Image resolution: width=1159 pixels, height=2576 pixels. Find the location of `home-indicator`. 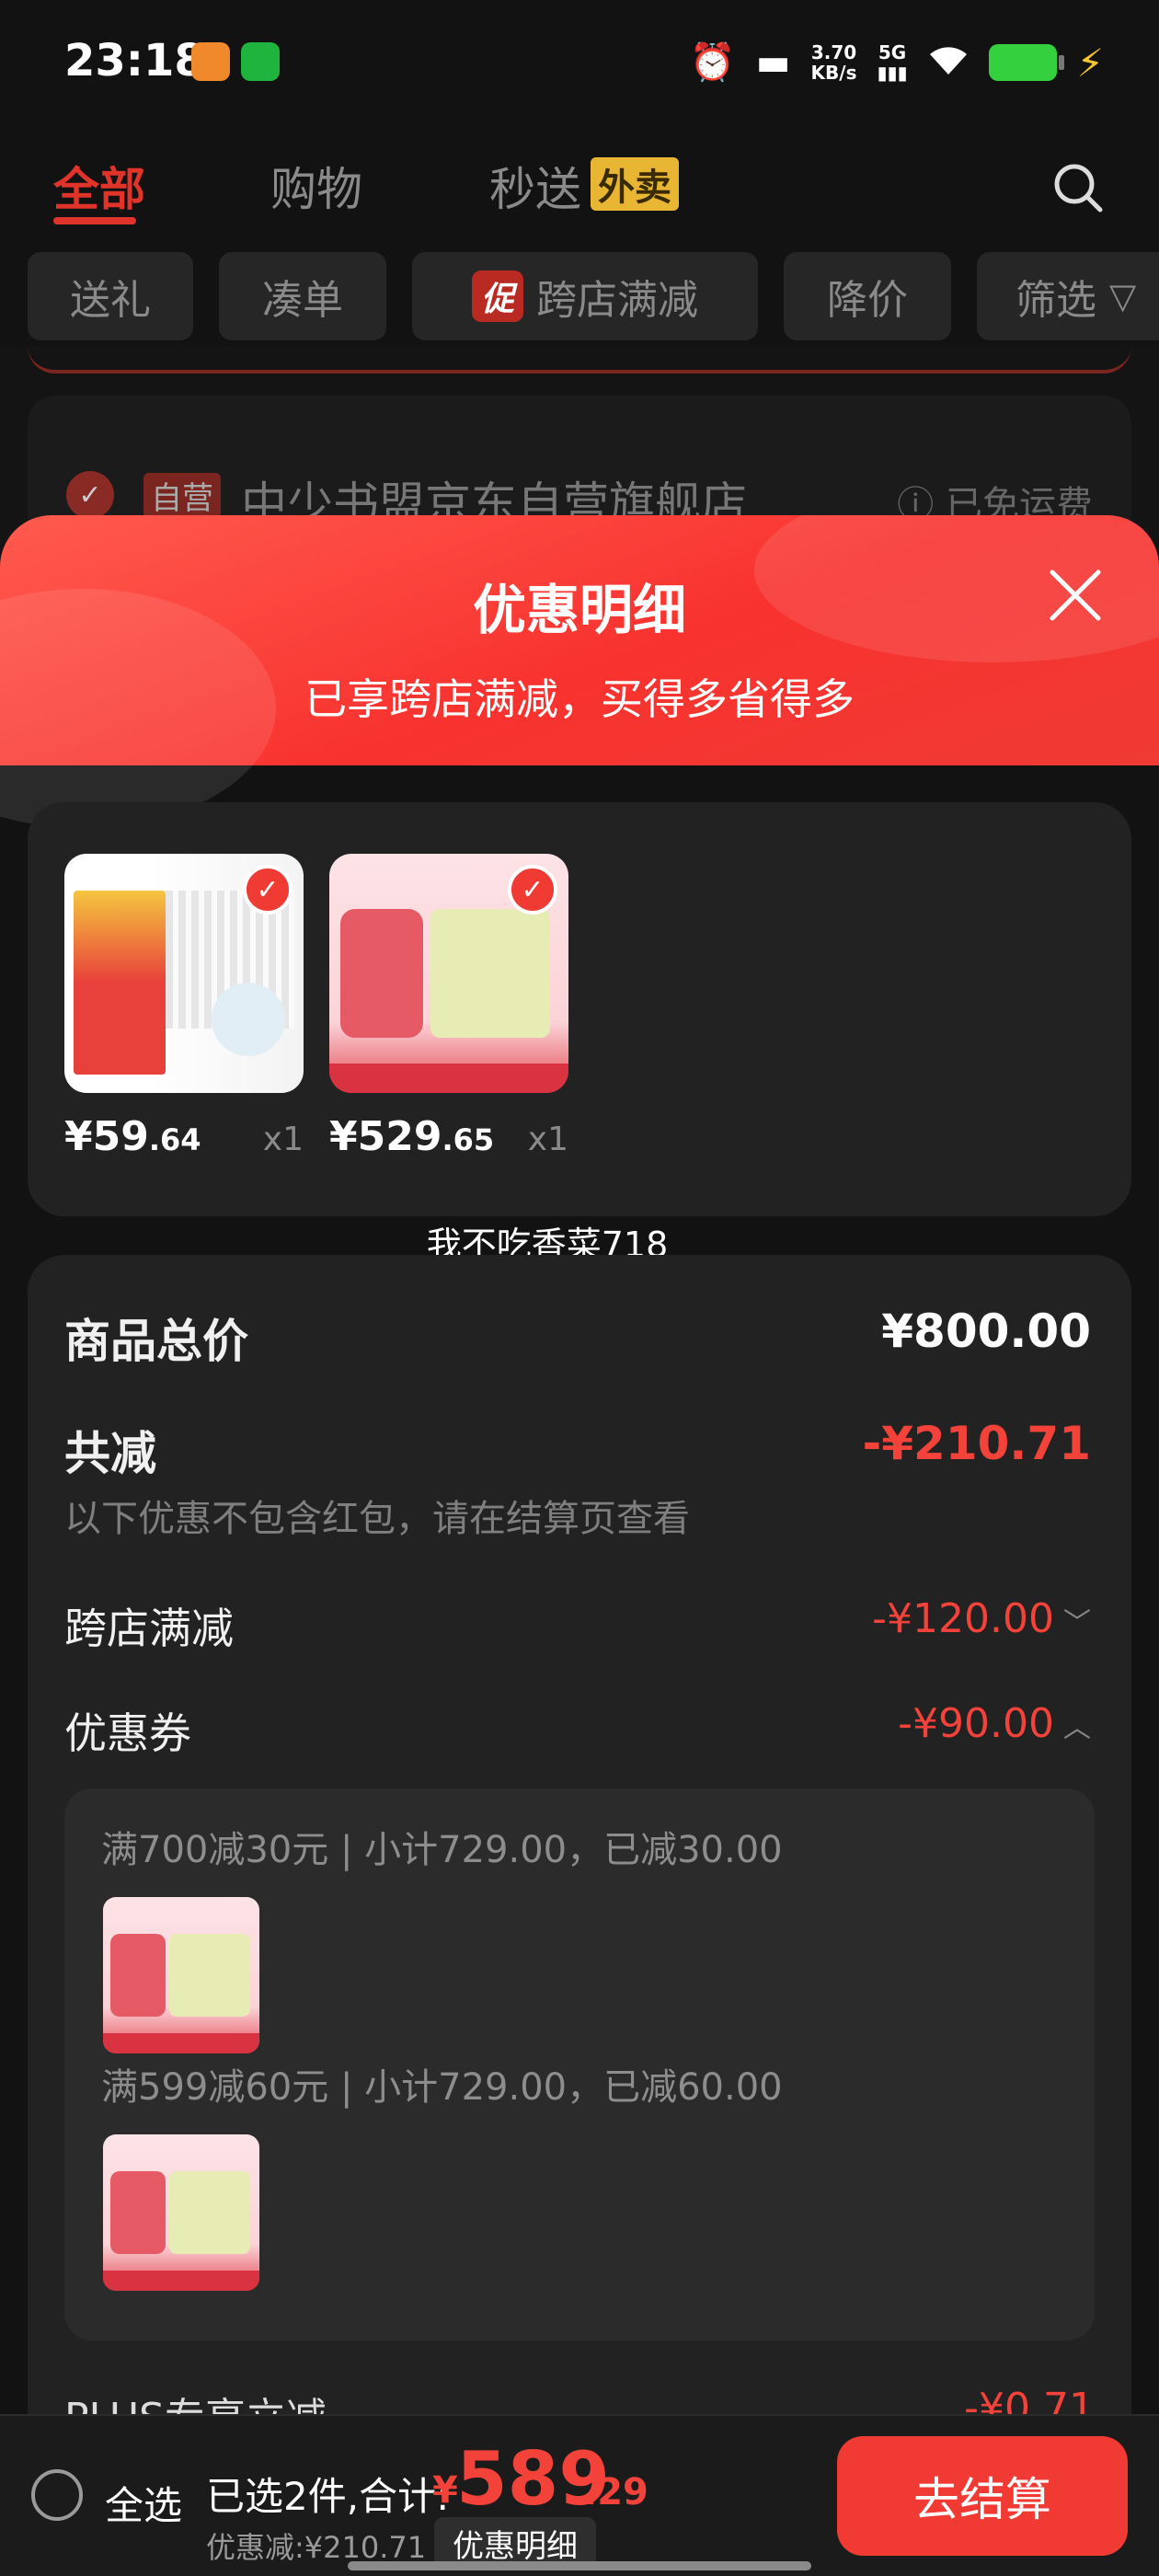

home-indicator is located at coordinates (579, 2565).